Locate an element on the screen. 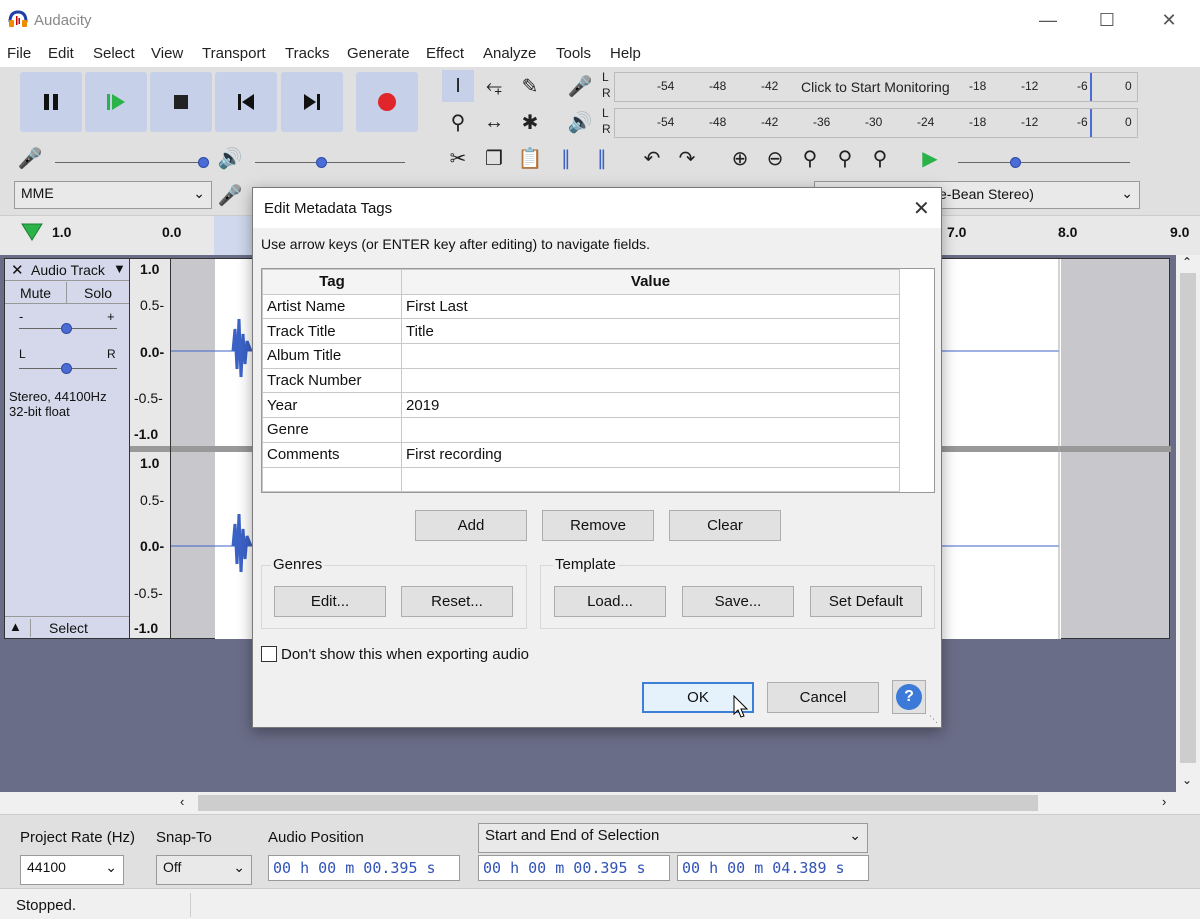  table-row: Comments First recording is located at coordinates (581, 454).